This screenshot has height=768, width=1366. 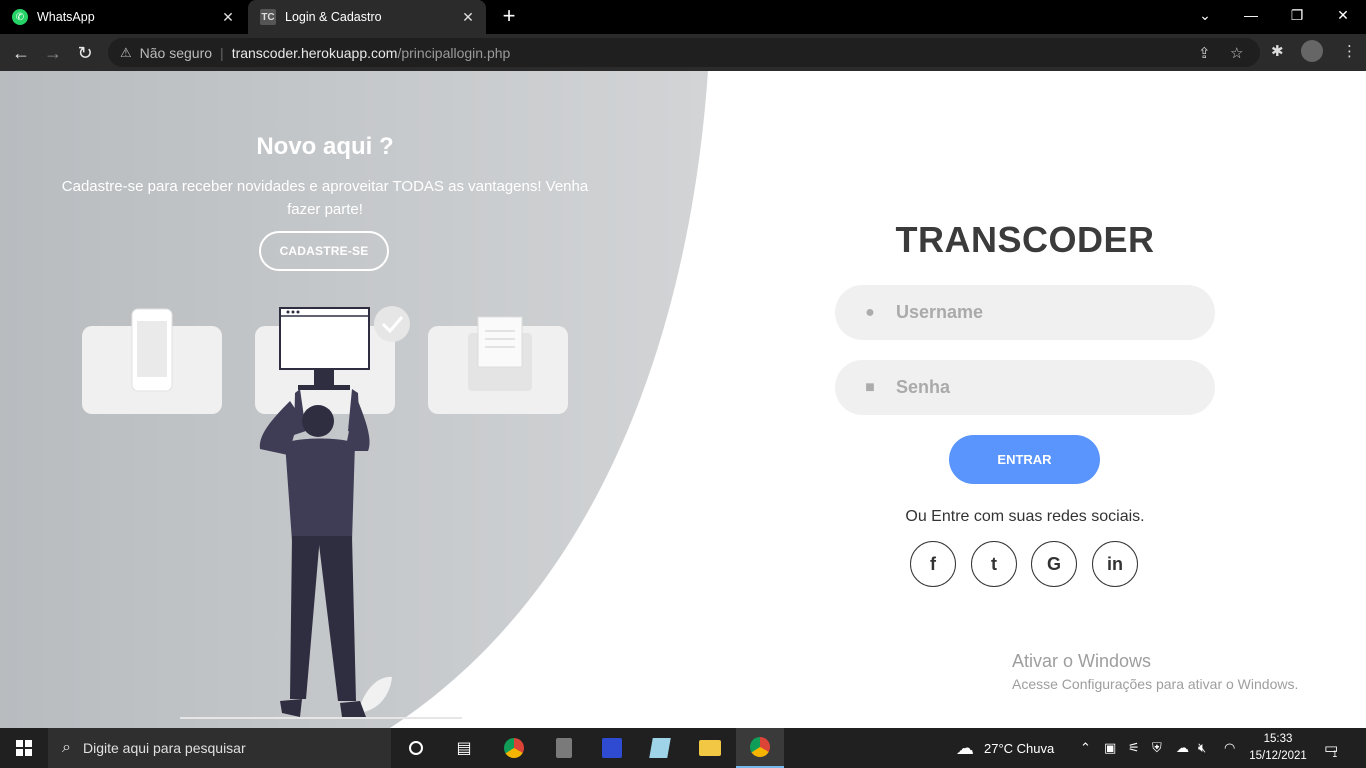 What do you see at coordinates (1082, 661) in the screenshot?
I see `watermark-title: Ativar o Windows` at bounding box center [1082, 661].